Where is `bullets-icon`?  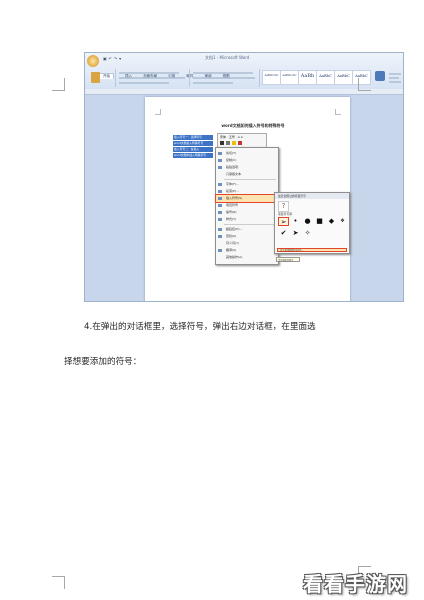
bullets-icon is located at coordinates (220, 205).